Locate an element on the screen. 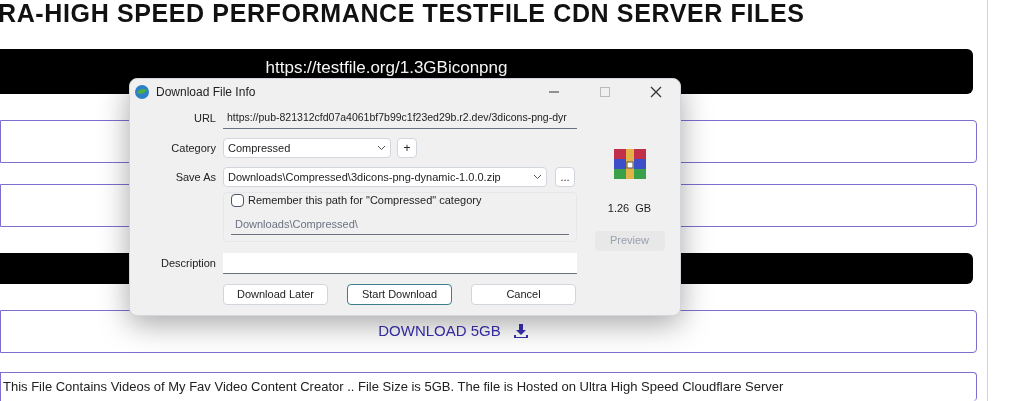  path-field: Downloads\Compressed\ is located at coordinates (400, 224).